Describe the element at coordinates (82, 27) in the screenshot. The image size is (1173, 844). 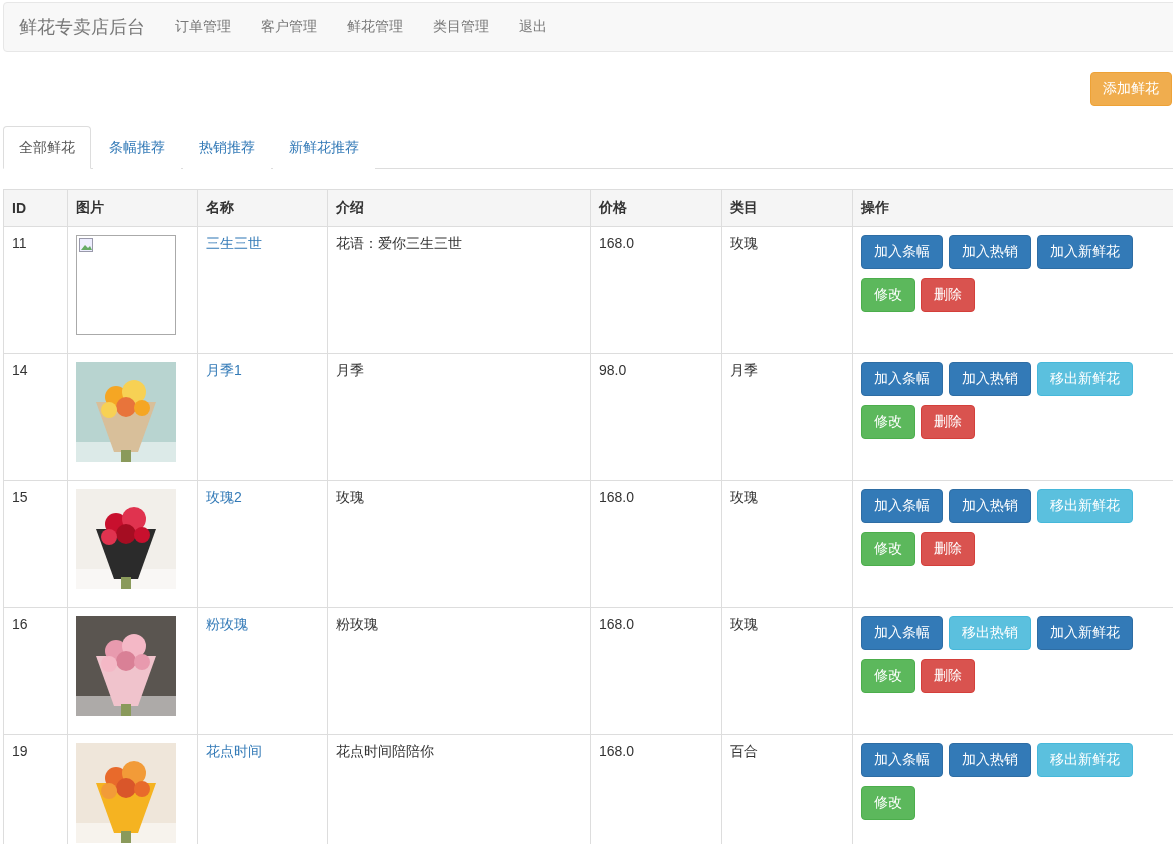
I see `brand-title: 鲜花专卖店后台` at that location.